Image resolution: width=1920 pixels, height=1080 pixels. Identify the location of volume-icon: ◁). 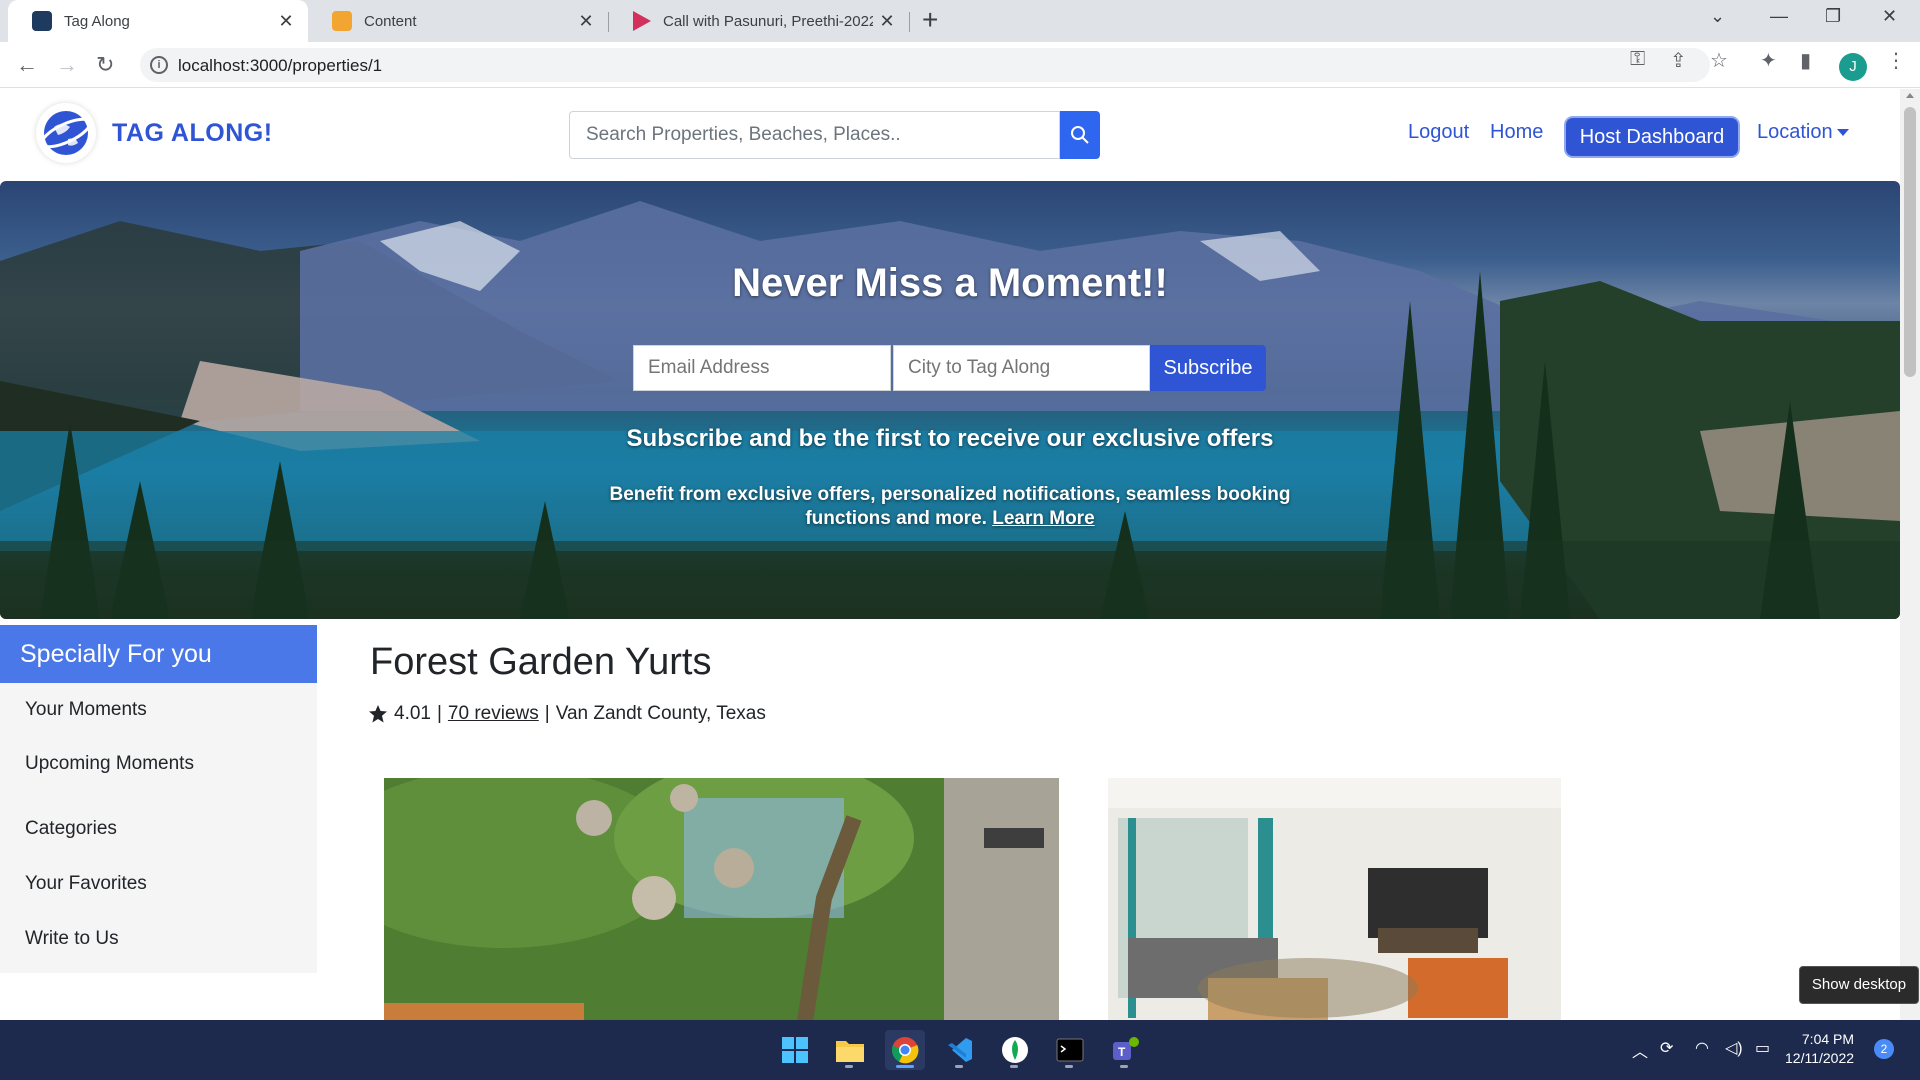
(1734, 1048).